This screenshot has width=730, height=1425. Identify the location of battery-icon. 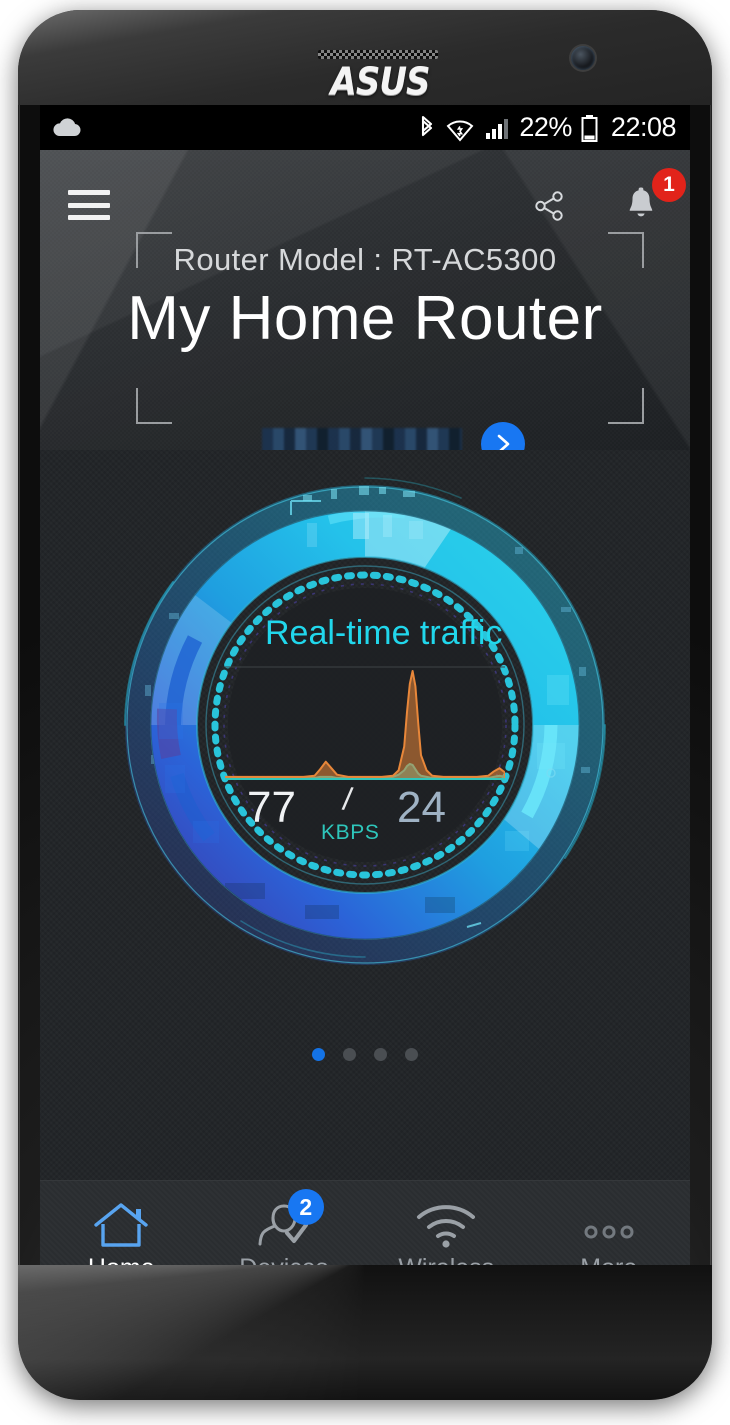
(589, 128).